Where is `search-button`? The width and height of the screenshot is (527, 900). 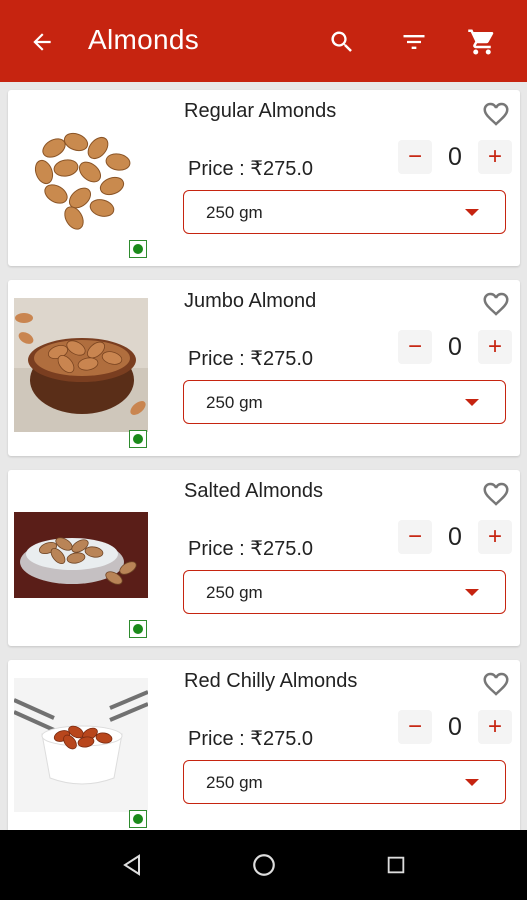 search-button is located at coordinates (342, 42).